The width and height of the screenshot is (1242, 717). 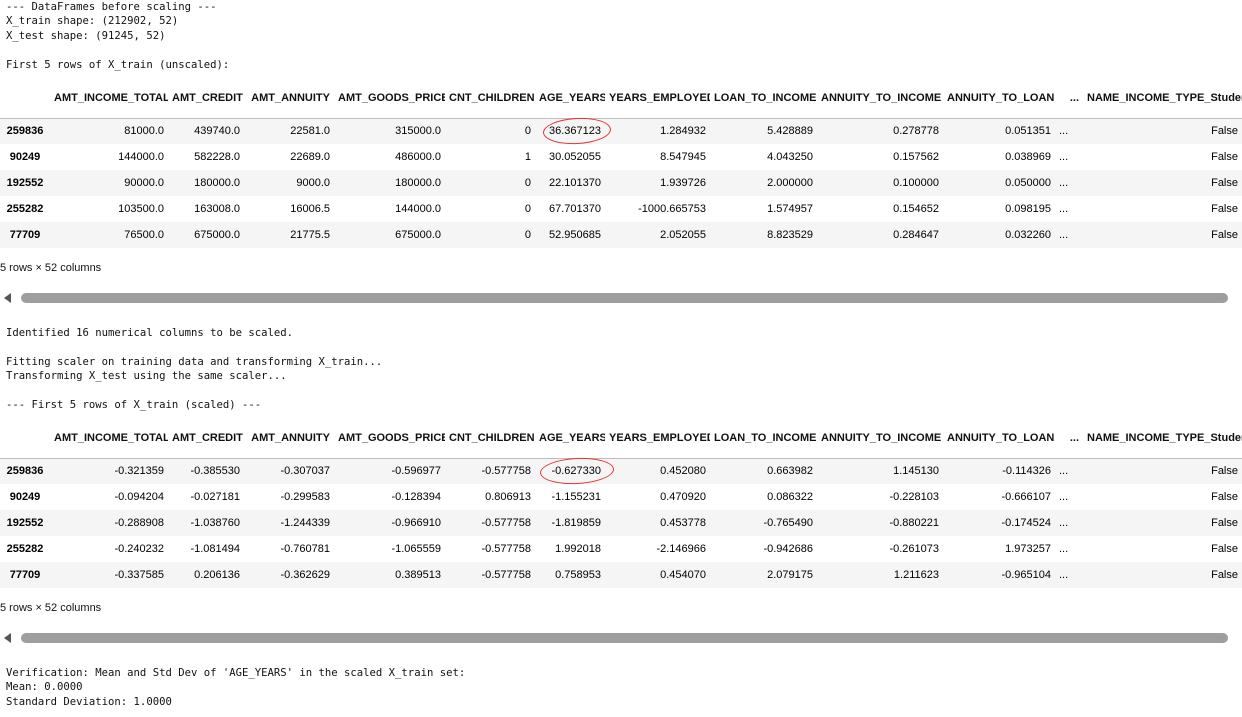 I want to click on output-line: Mean: 0.0000, so click(x=44, y=687).